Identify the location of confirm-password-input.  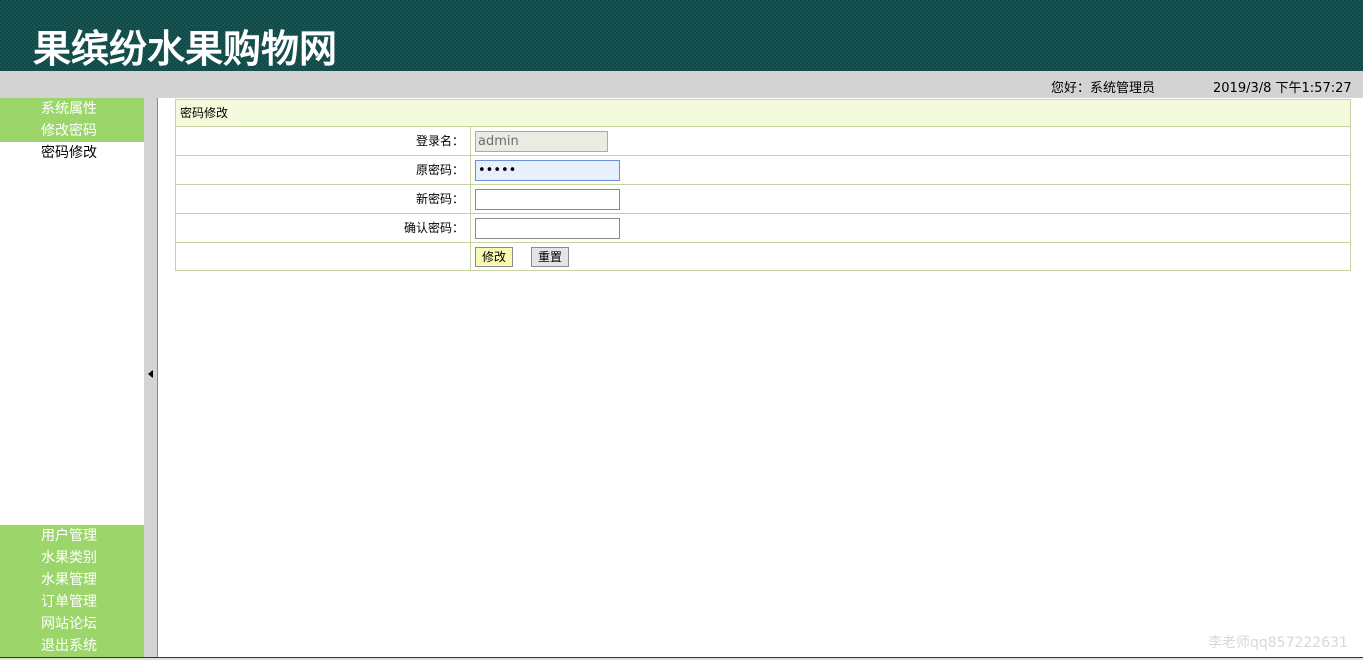
(547, 228).